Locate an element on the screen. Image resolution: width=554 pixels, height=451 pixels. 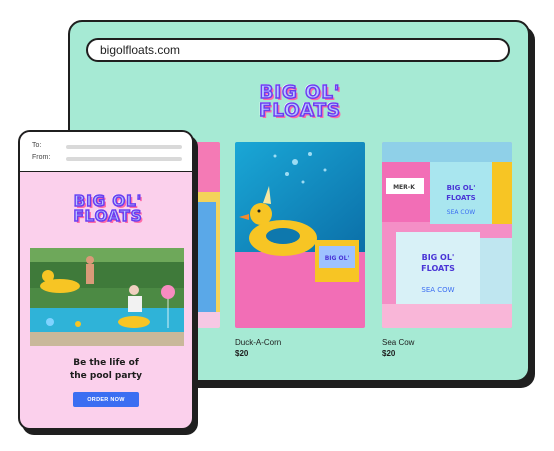
product-image-partial is located at coordinates (205, 235).